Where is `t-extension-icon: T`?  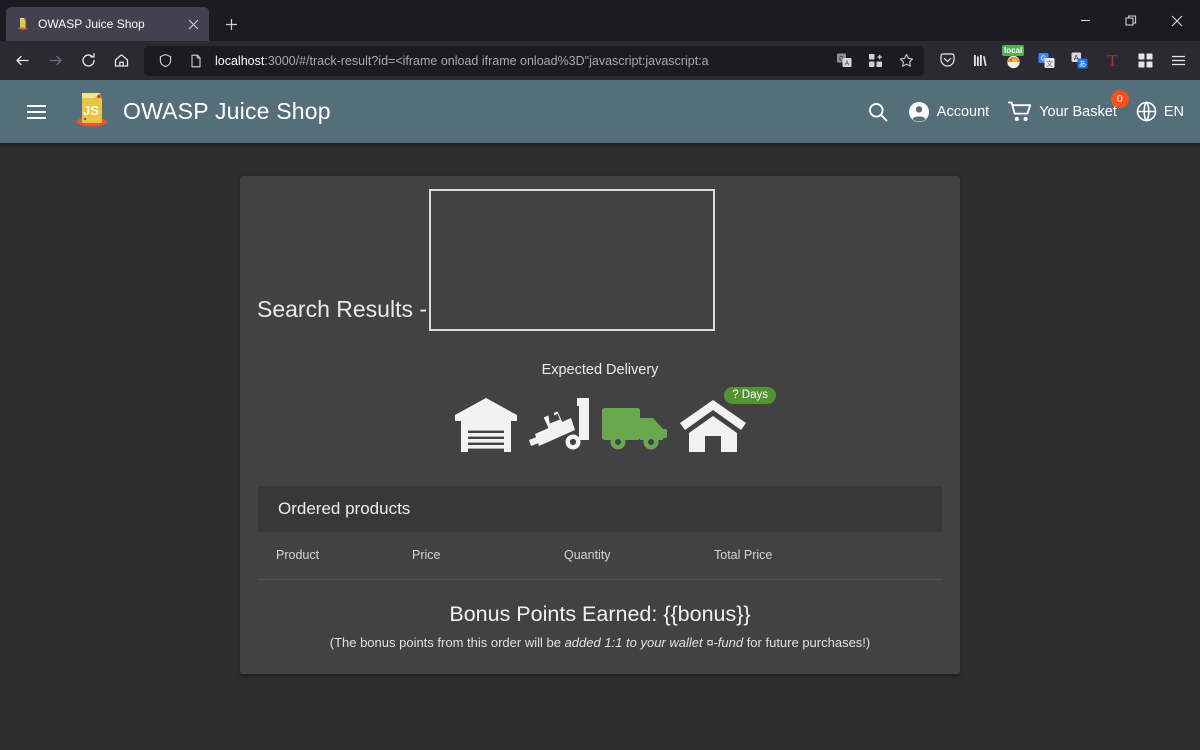
t-extension-icon: T is located at coordinates (1112, 61).